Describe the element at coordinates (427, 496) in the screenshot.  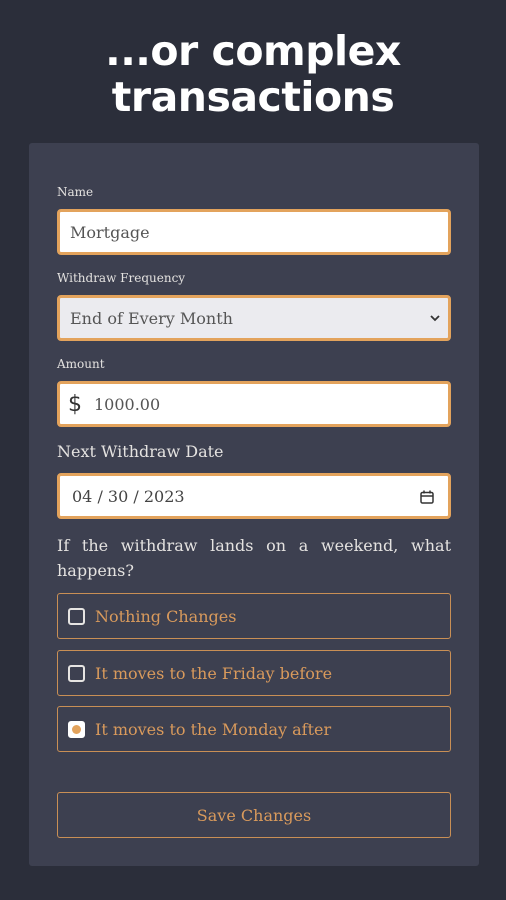
I see `calendar-icon` at that location.